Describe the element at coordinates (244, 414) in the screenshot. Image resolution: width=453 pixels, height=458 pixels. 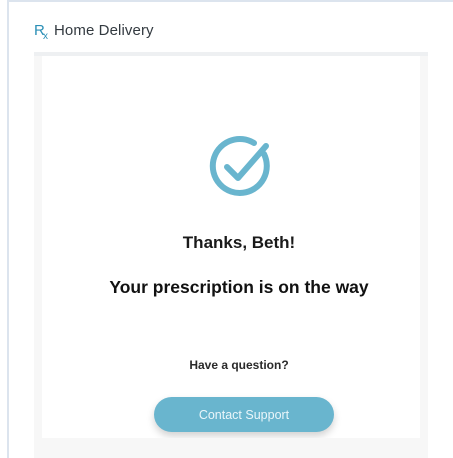
I see `contact-support-button: Contact Support` at that location.